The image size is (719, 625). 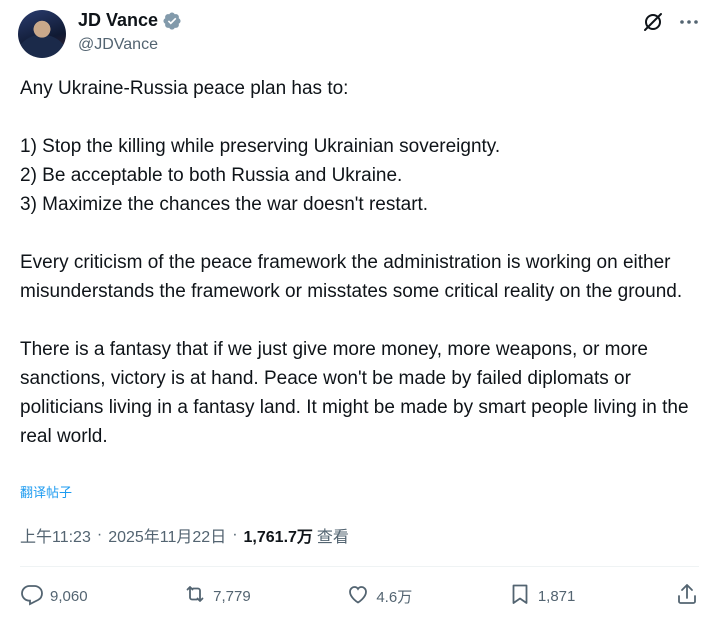 I want to click on post-time: 上午11:23, so click(x=55, y=535).